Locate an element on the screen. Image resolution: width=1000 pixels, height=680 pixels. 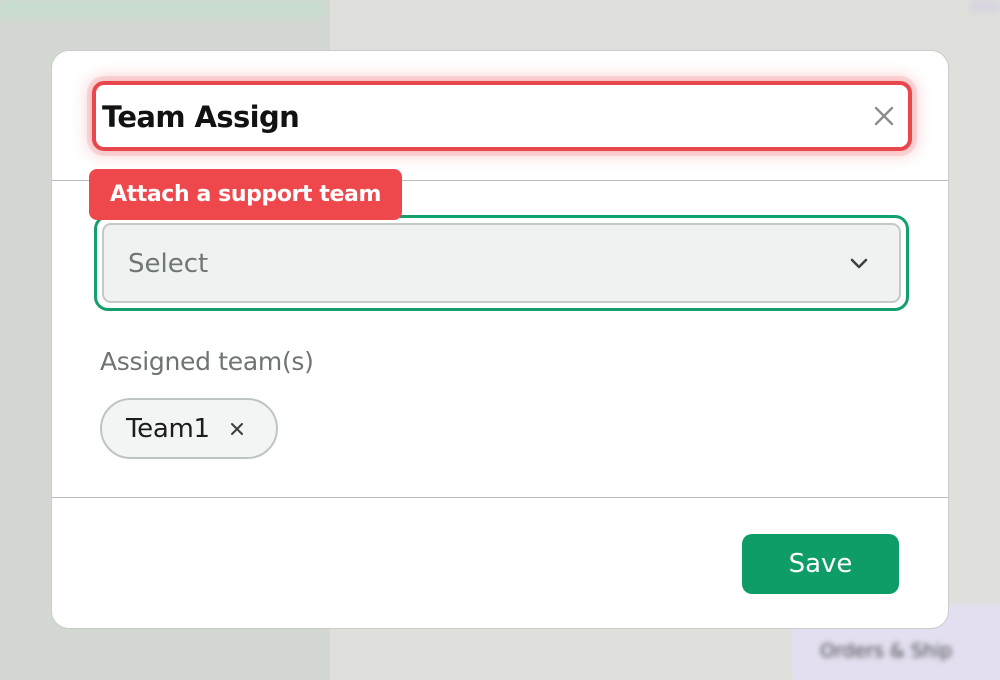
background-top-right-accent is located at coordinates (985, 6).